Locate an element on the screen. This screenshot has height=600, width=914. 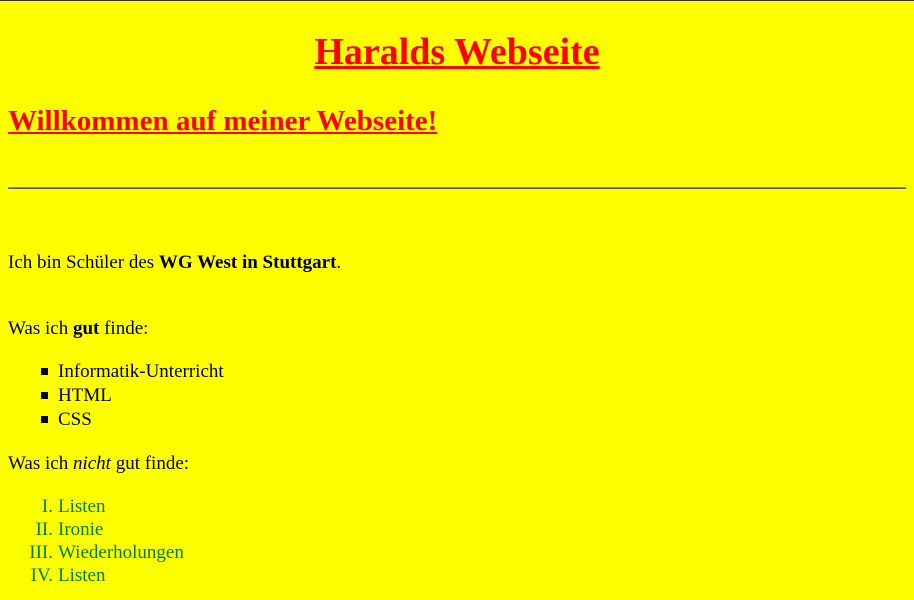
list-item: IV. Listen is located at coordinates (92, 575).